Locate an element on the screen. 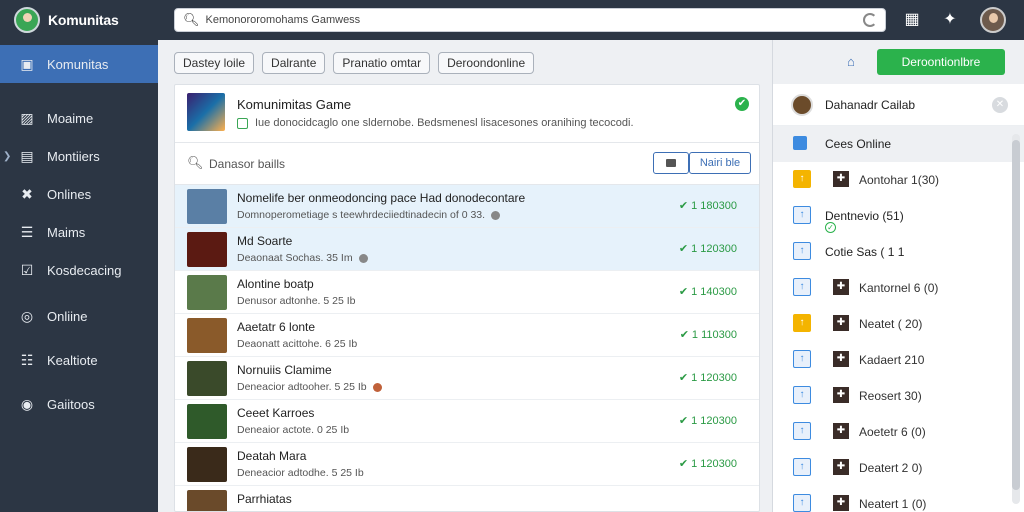 The height and width of the screenshot is (512, 1024). check-square-icon: ☑ is located at coordinates (27, 269).